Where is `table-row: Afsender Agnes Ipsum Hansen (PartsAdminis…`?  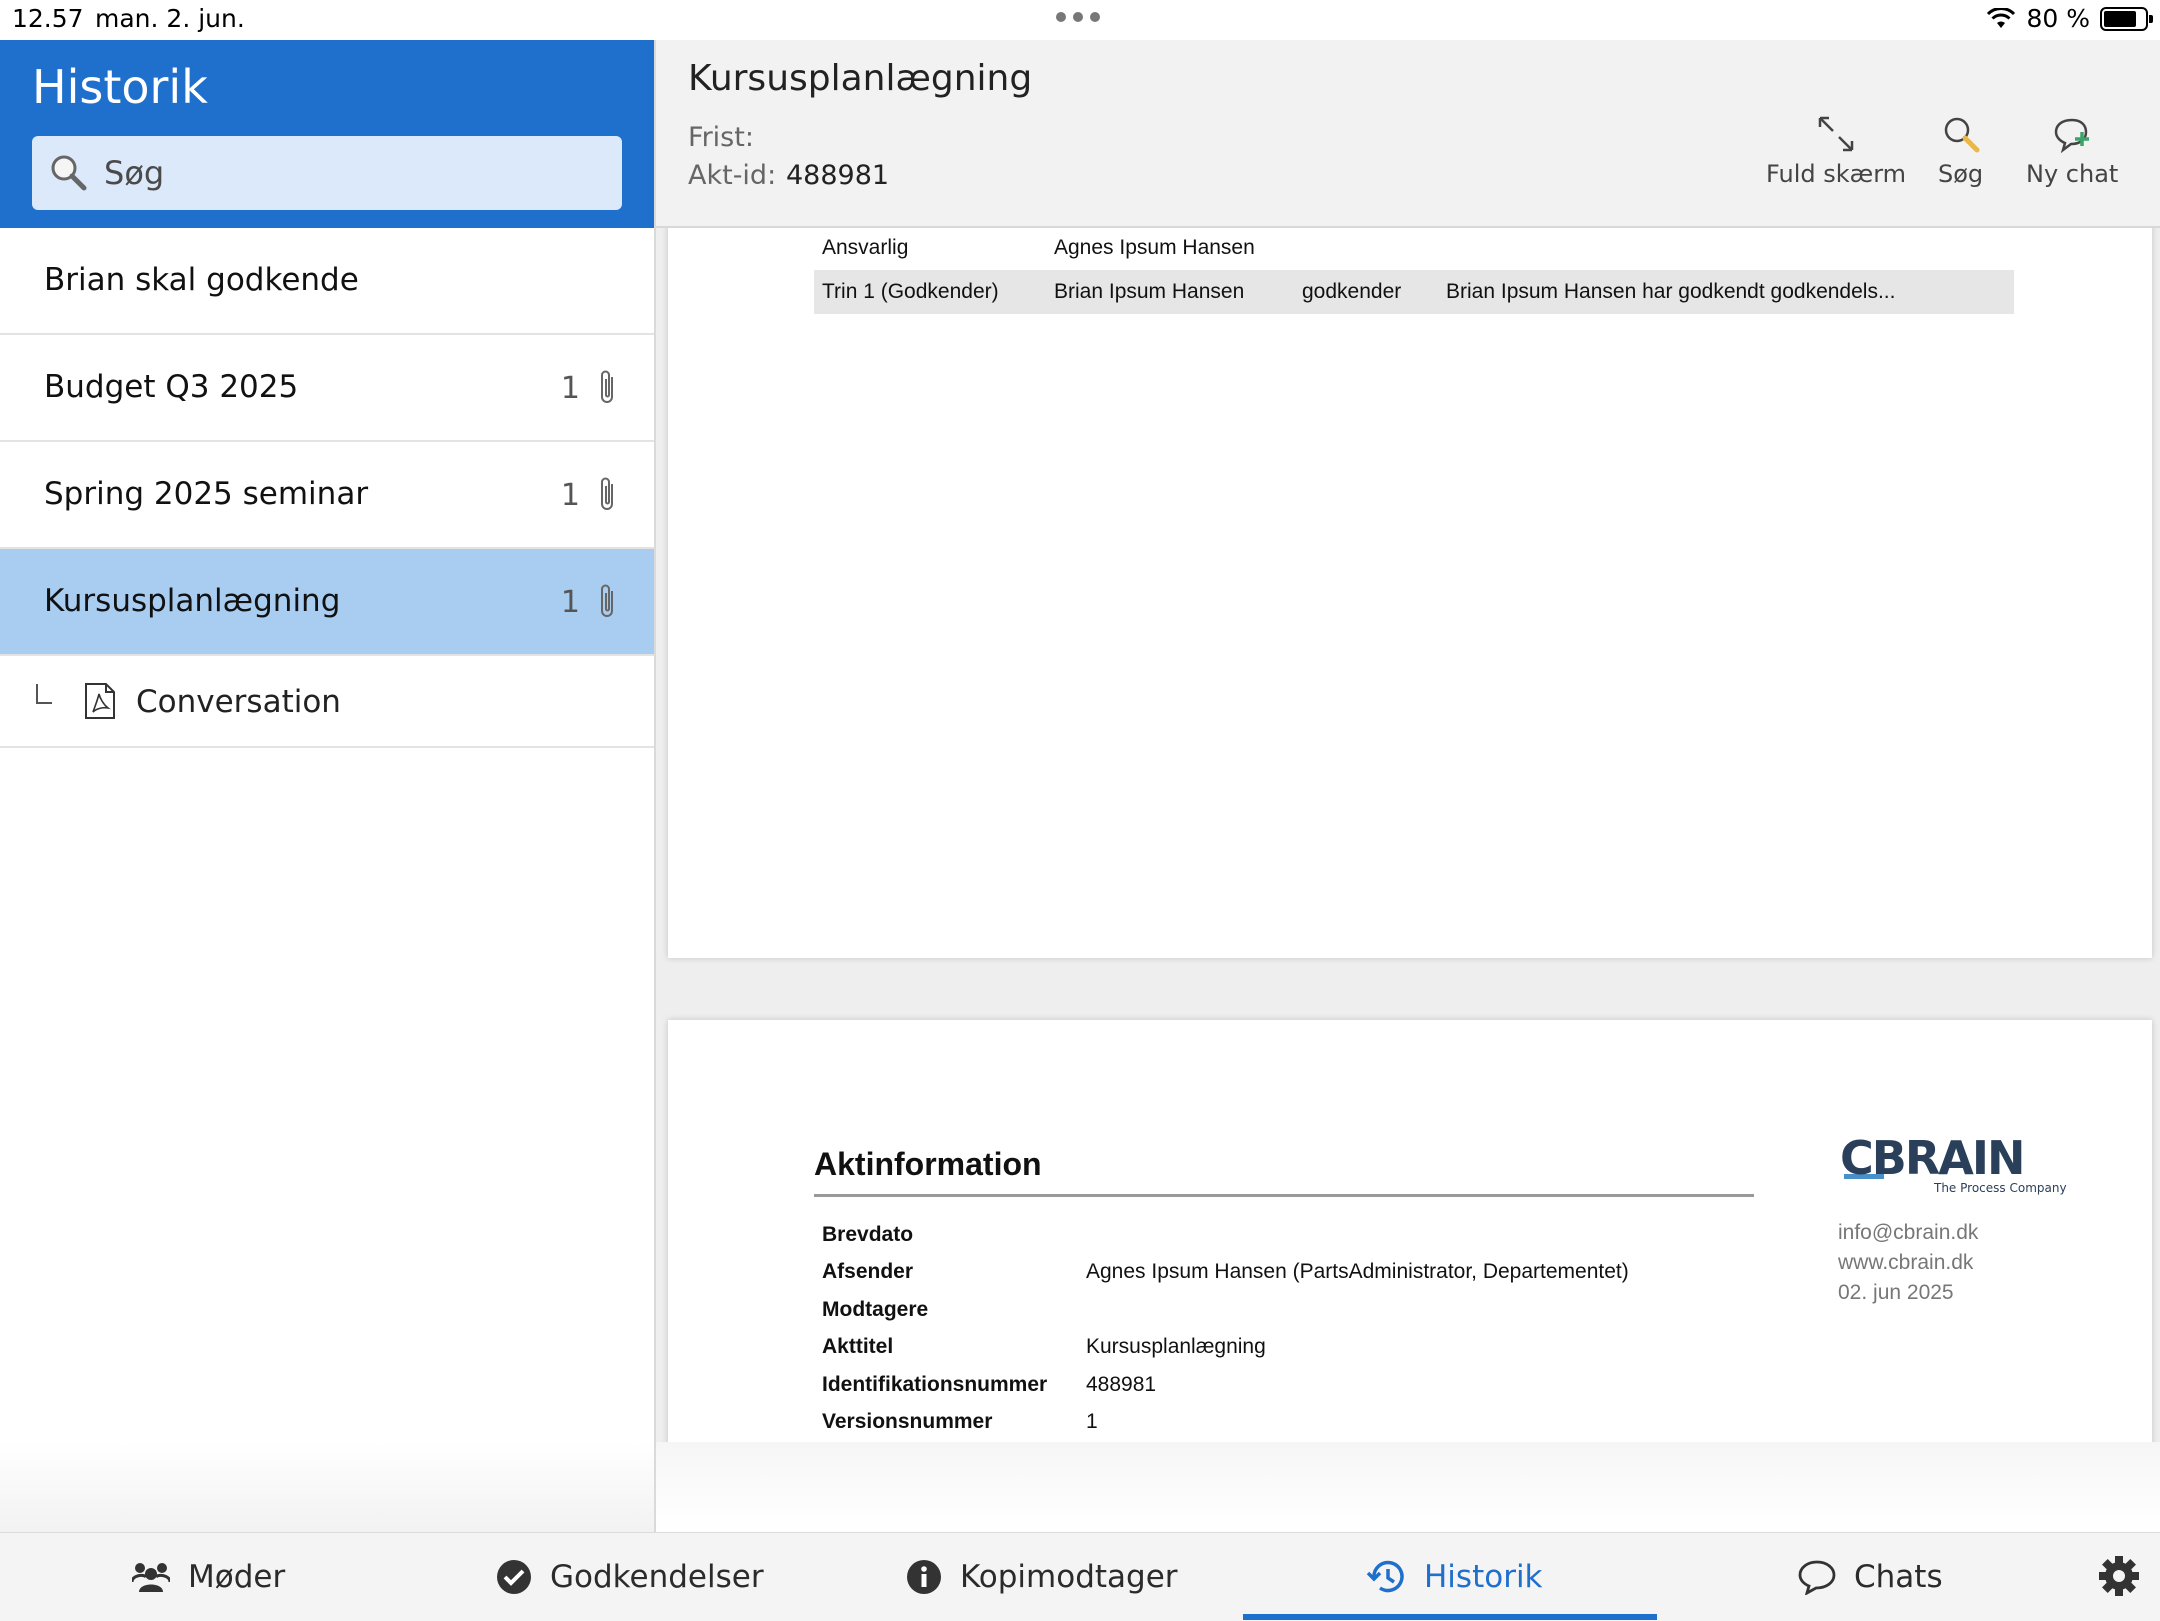
table-row: Afsender Agnes Ipsum Hansen (PartsAdminis… is located at coordinates (1225, 1273).